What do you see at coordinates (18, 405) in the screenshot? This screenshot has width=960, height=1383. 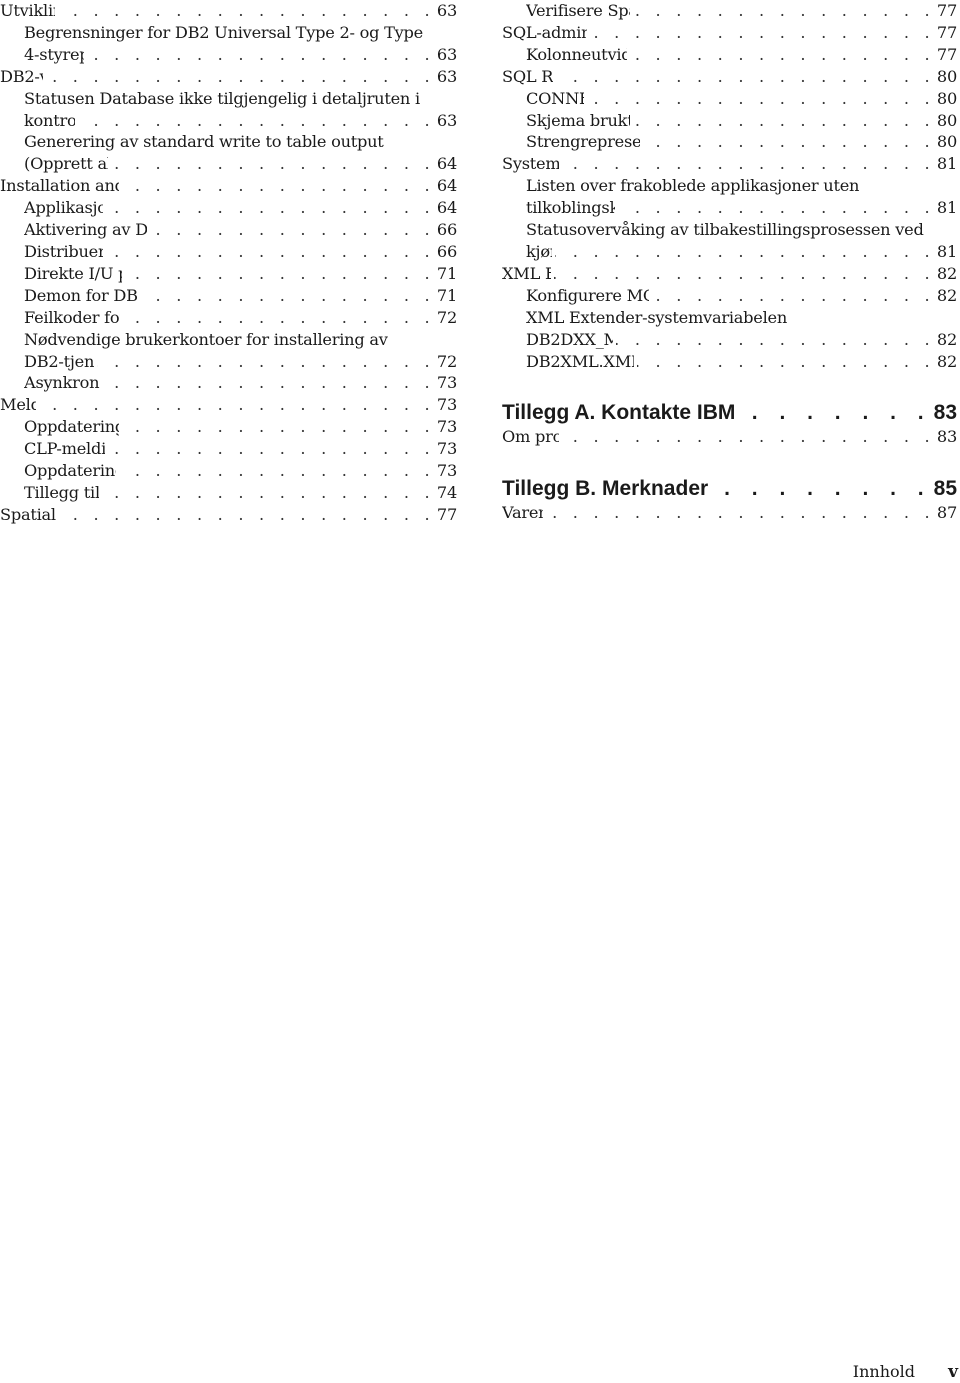 I see `toc-entry-title: Meldinger` at bounding box center [18, 405].